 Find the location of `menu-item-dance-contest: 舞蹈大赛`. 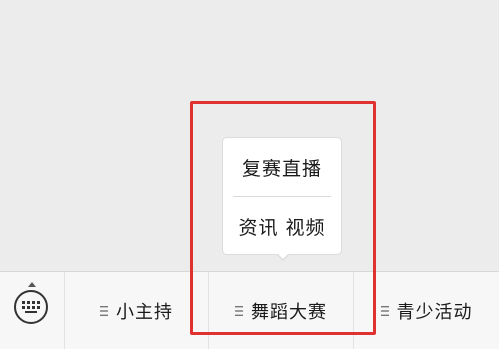

menu-item-dance-contest: 舞蹈大赛 is located at coordinates (281, 310).